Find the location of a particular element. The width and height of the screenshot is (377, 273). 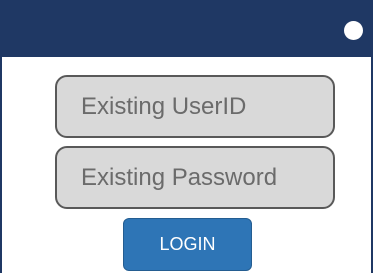

login-button-label: LOGIN is located at coordinates (187, 244).